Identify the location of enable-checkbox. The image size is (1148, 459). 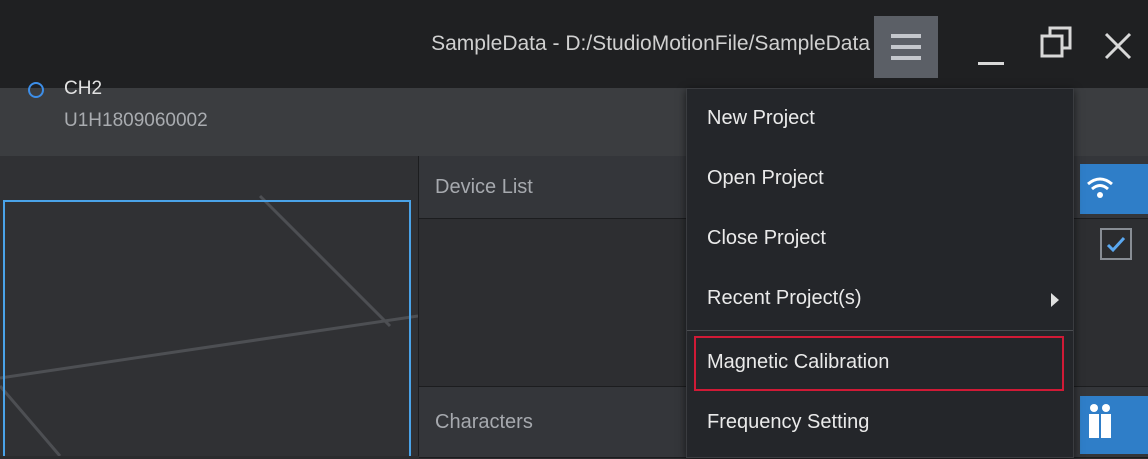
(1116, 244).